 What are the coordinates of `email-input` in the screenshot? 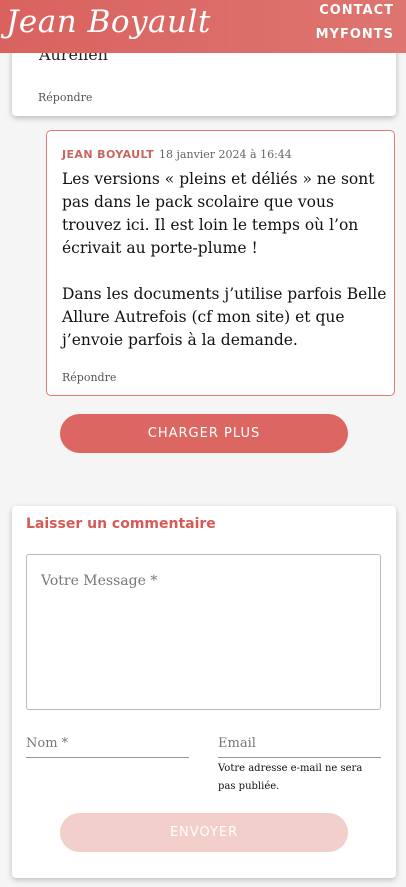 It's located at (299, 744).